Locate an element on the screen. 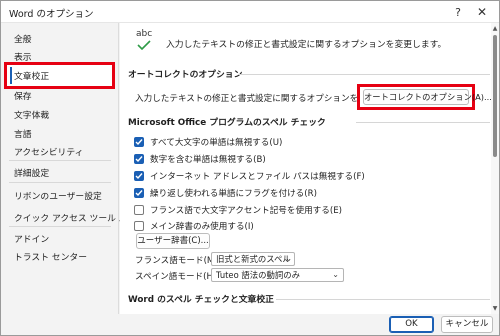 This screenshot has width=500, height=336. french-modes-value: 旧式と新式のスペル is located at coordinates (253, 259).